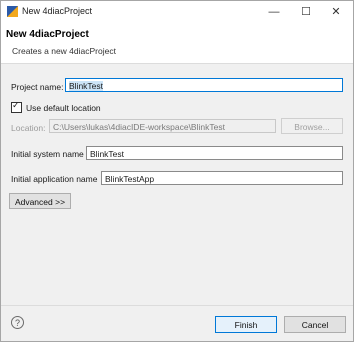 This screenshot has height=342, width=354. What do you see at coordinates (222, 178) in the screenshot?
I see `application-name-input: BlinkTestApp` at bounding box center [222, 178].